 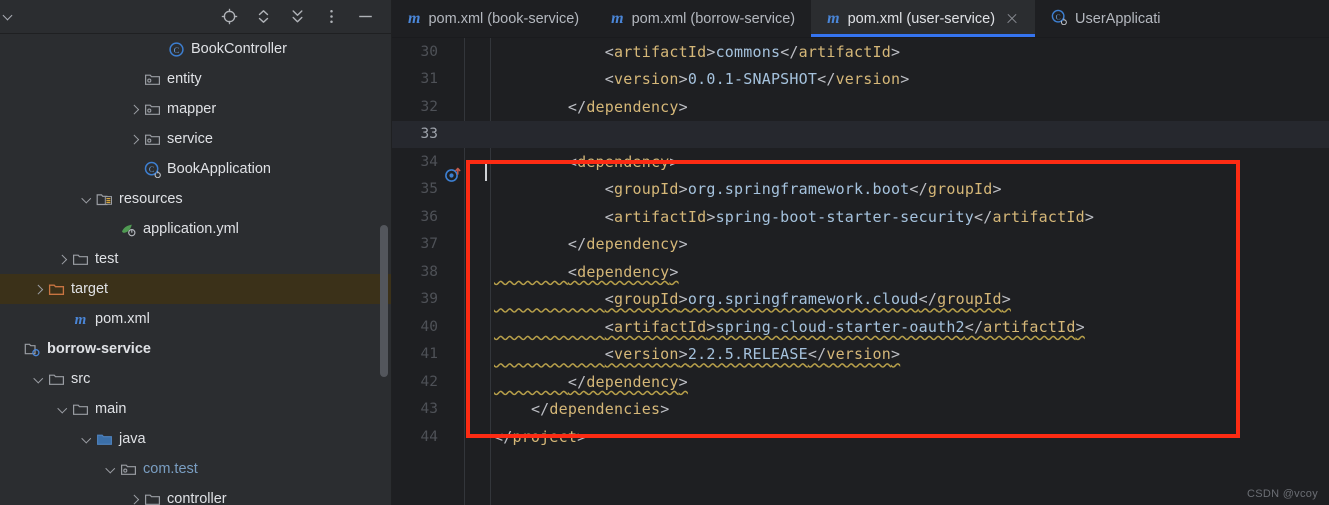 I want to click on code-text: </dependency>, so click(x=627, y=381).